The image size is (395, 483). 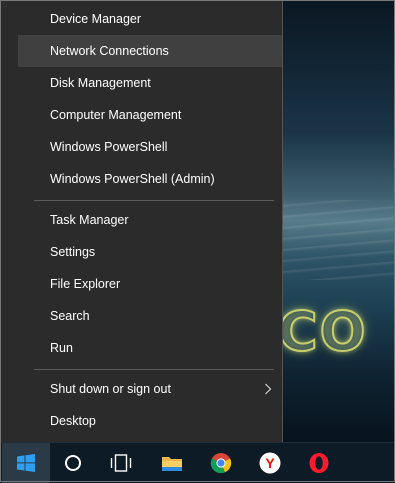 I want to click on menu-item-device-manager: Device Manager, so click(x=150, y=19).